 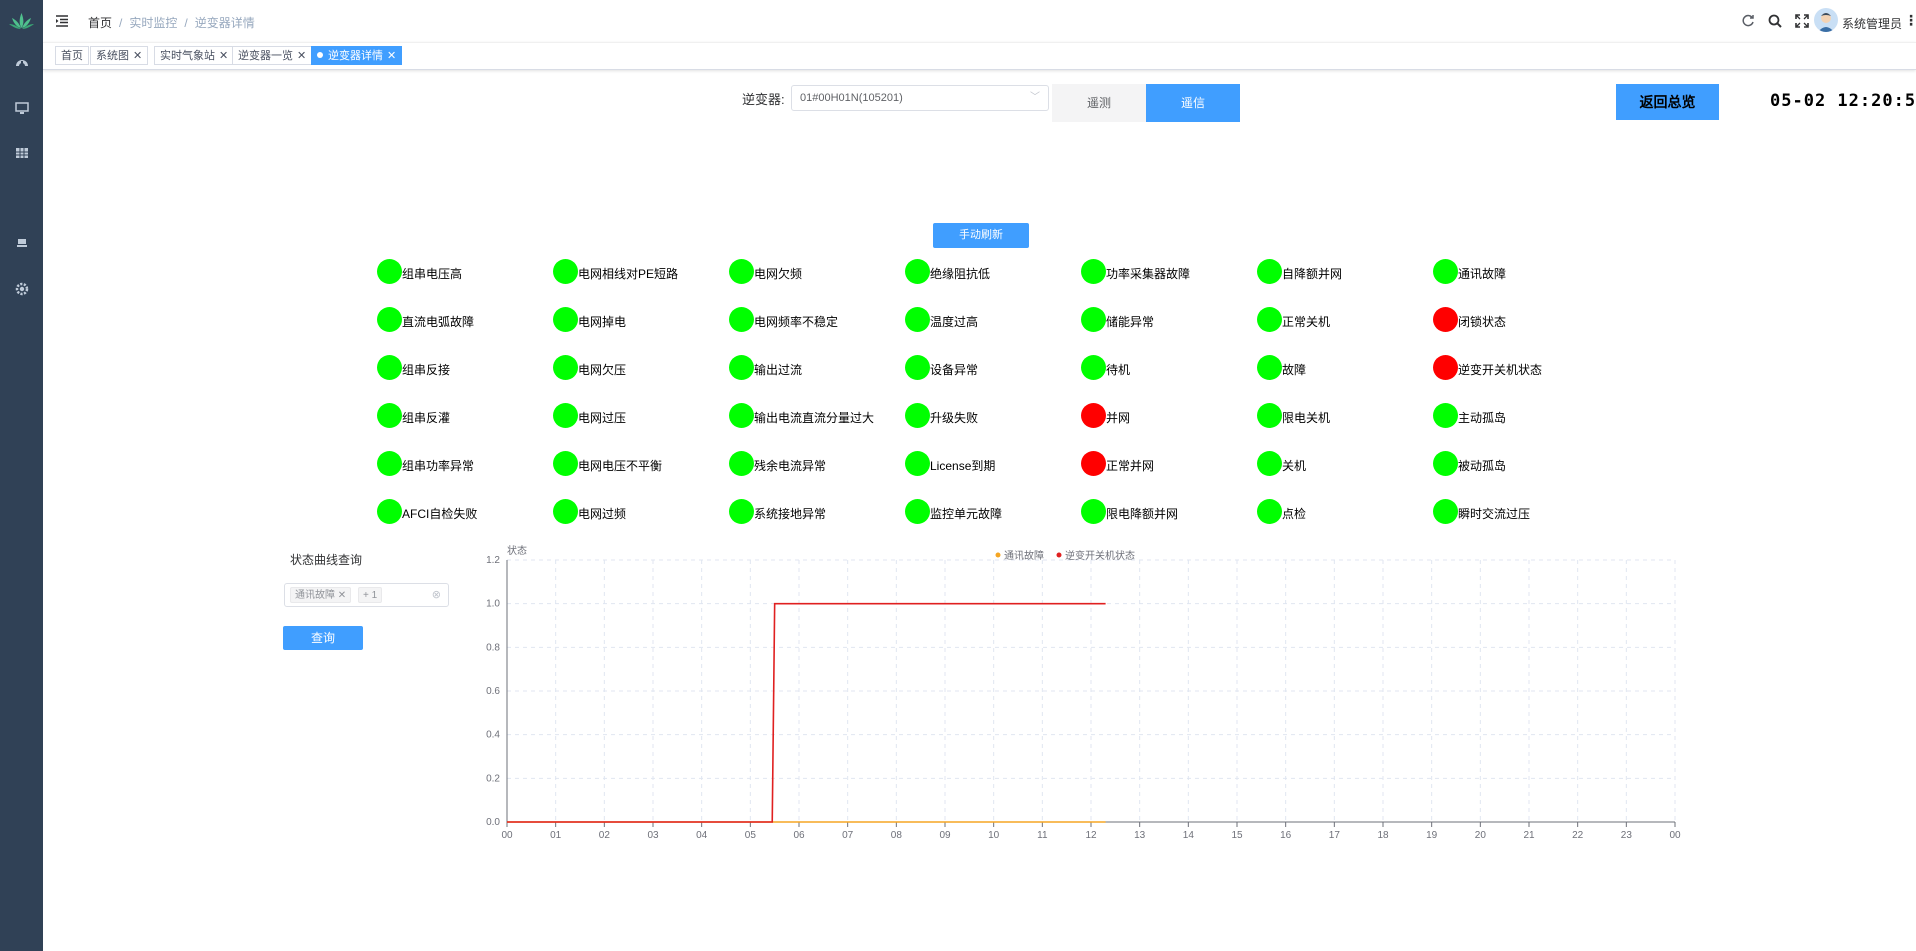 I want to click on y-tick-label: 0.8, so click(x=493, y=647).